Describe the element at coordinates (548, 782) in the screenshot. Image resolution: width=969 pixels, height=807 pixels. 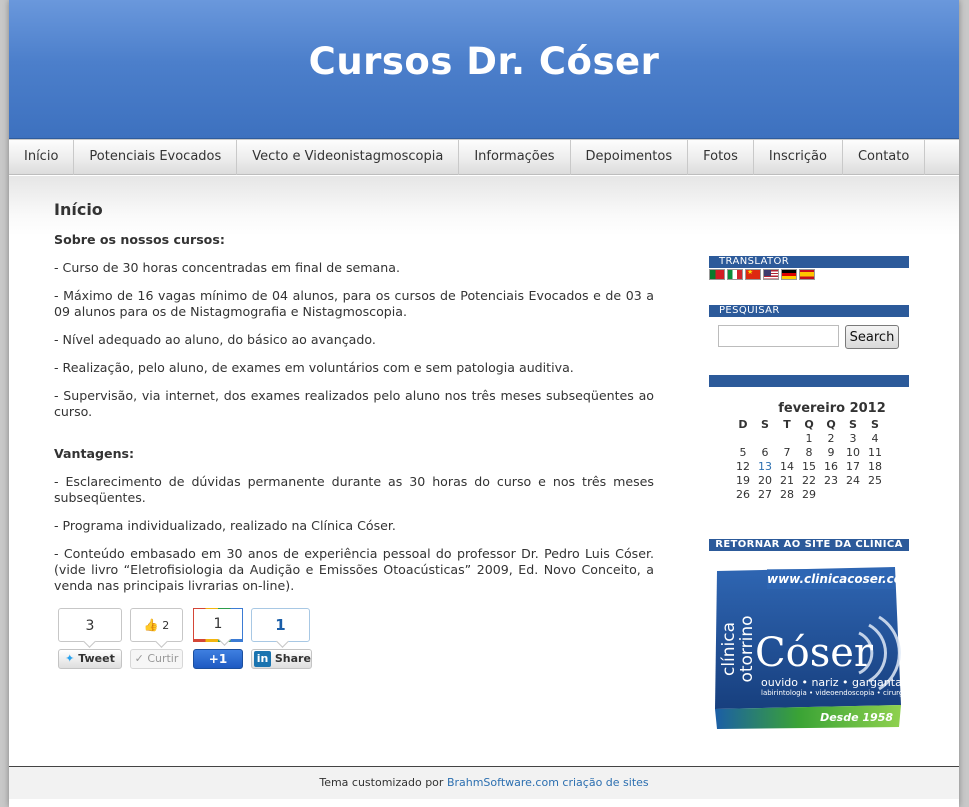
I see `footer-link: BrahmSoftware.com criação de sites` at that location.